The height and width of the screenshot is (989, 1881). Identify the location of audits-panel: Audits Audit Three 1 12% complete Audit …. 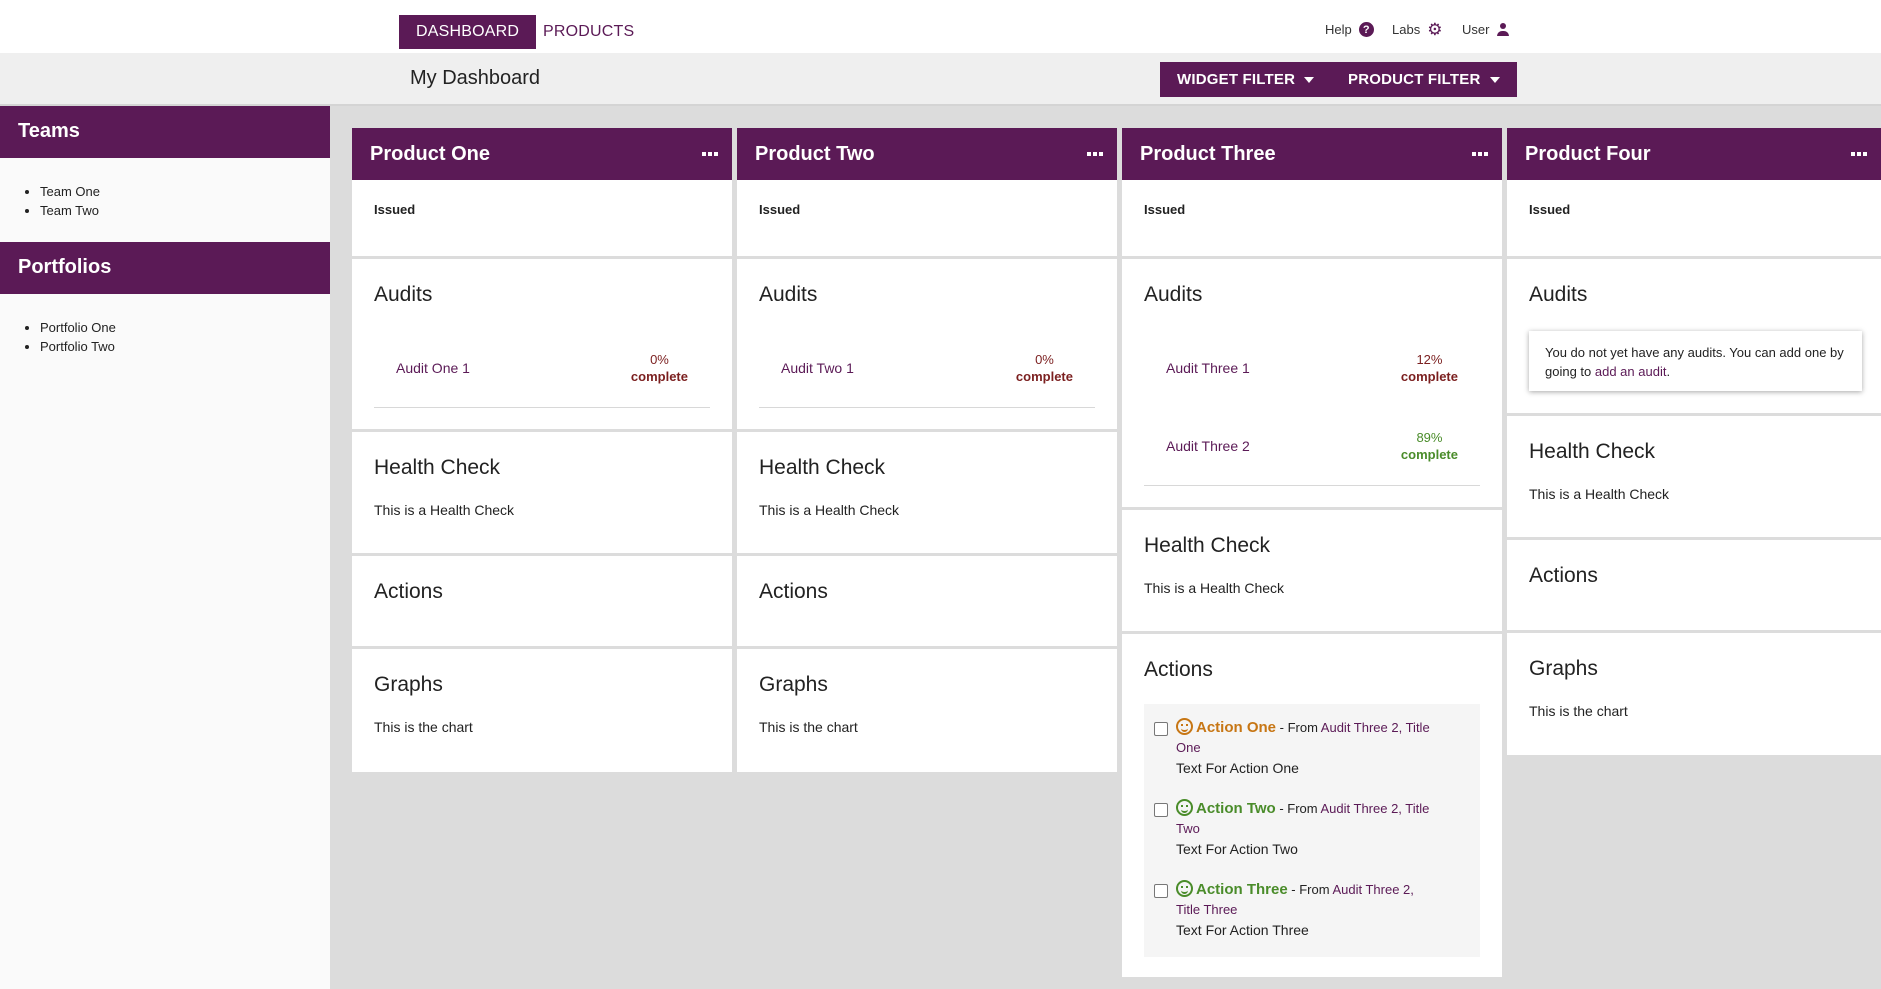
(1312, 383).